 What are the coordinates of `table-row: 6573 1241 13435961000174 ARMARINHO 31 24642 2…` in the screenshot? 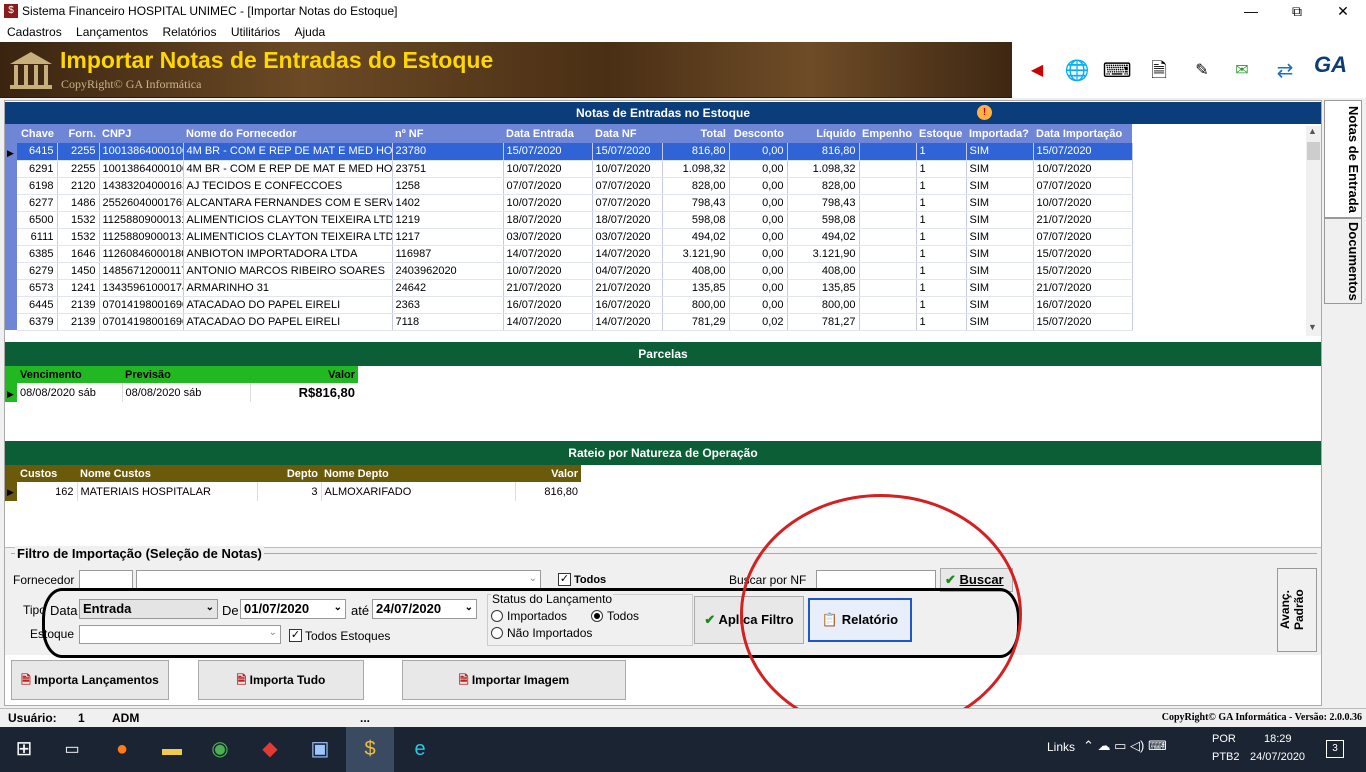 It's located at (575, 288).